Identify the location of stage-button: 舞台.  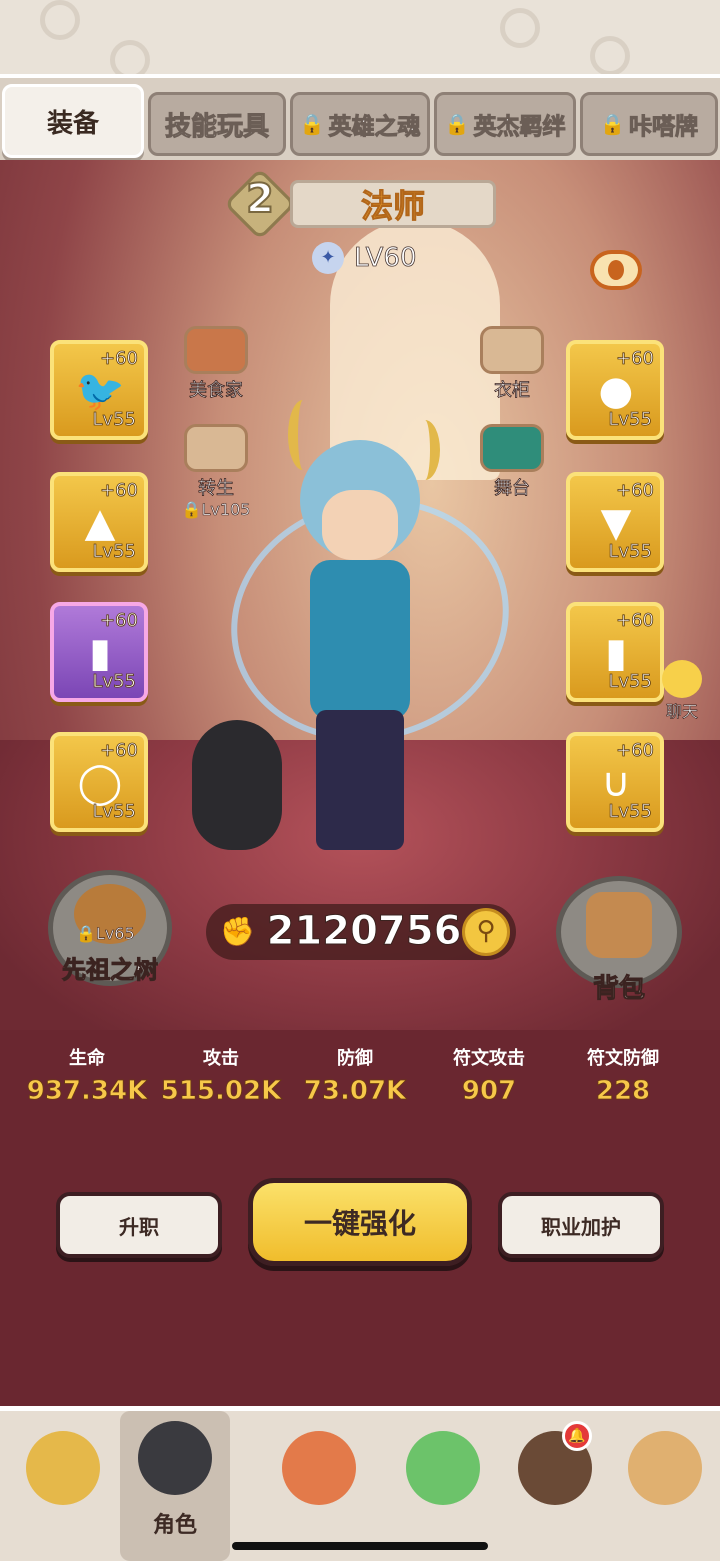
(512, 462).